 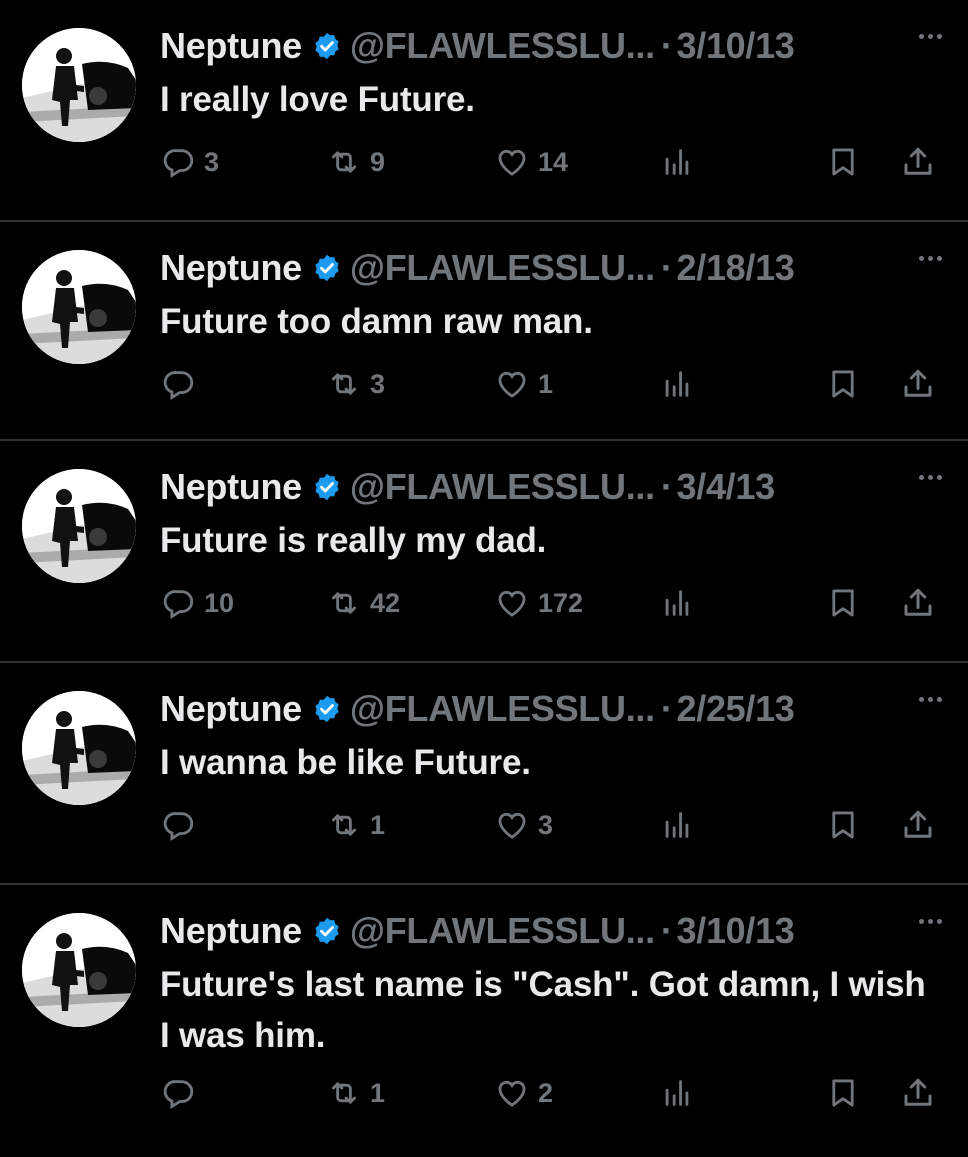 I want to click on action-bar: 1 2, so click(x=484, y=1093).